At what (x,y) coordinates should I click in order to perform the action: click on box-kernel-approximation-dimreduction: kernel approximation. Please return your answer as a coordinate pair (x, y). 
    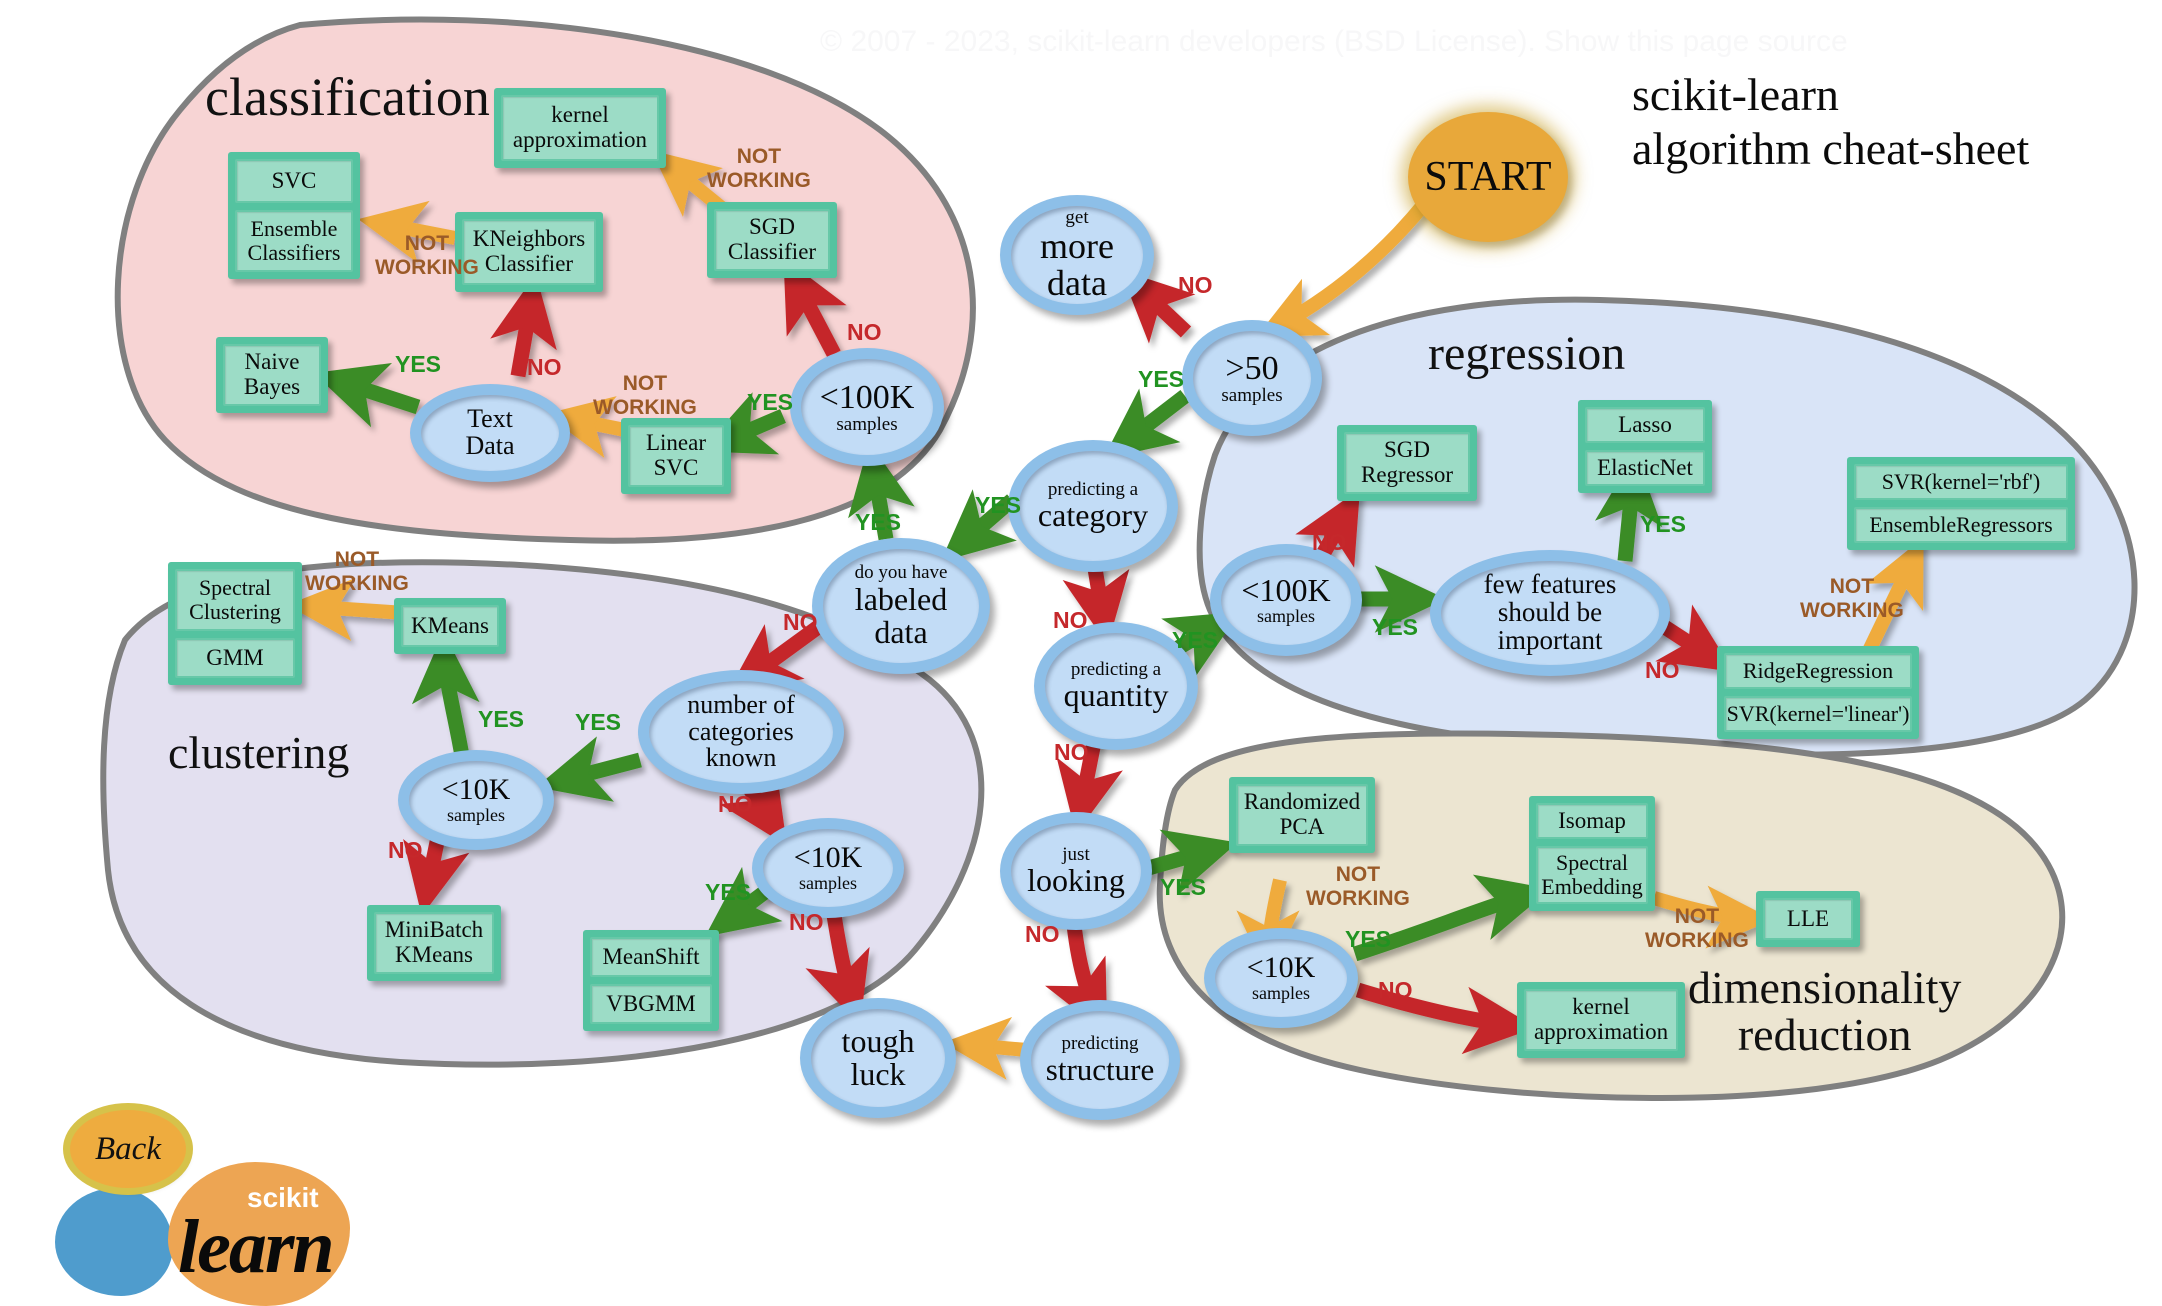
    Looking at the image, I should click on (1601, 1020).